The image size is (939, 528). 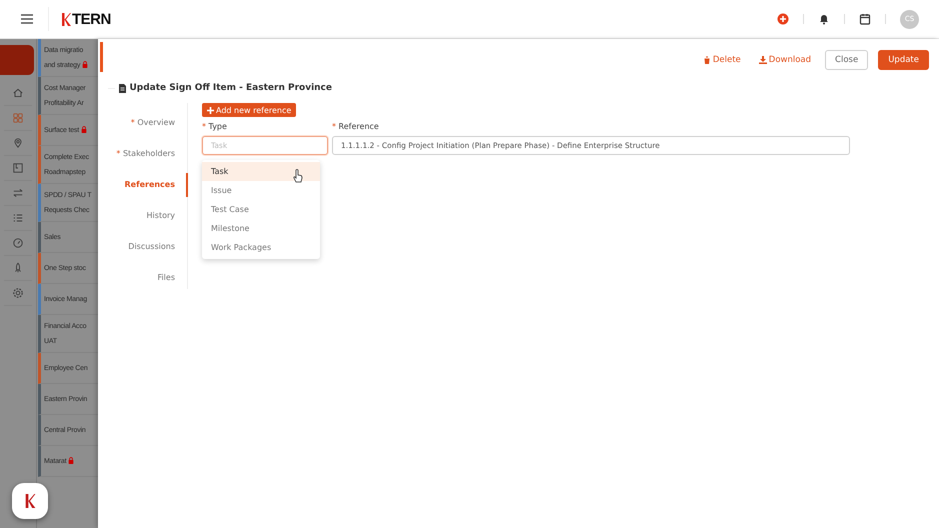 What do you see at coordinates (18, 168) in the screenshot?
I see `board-icon` at bounding box center [18, 168].